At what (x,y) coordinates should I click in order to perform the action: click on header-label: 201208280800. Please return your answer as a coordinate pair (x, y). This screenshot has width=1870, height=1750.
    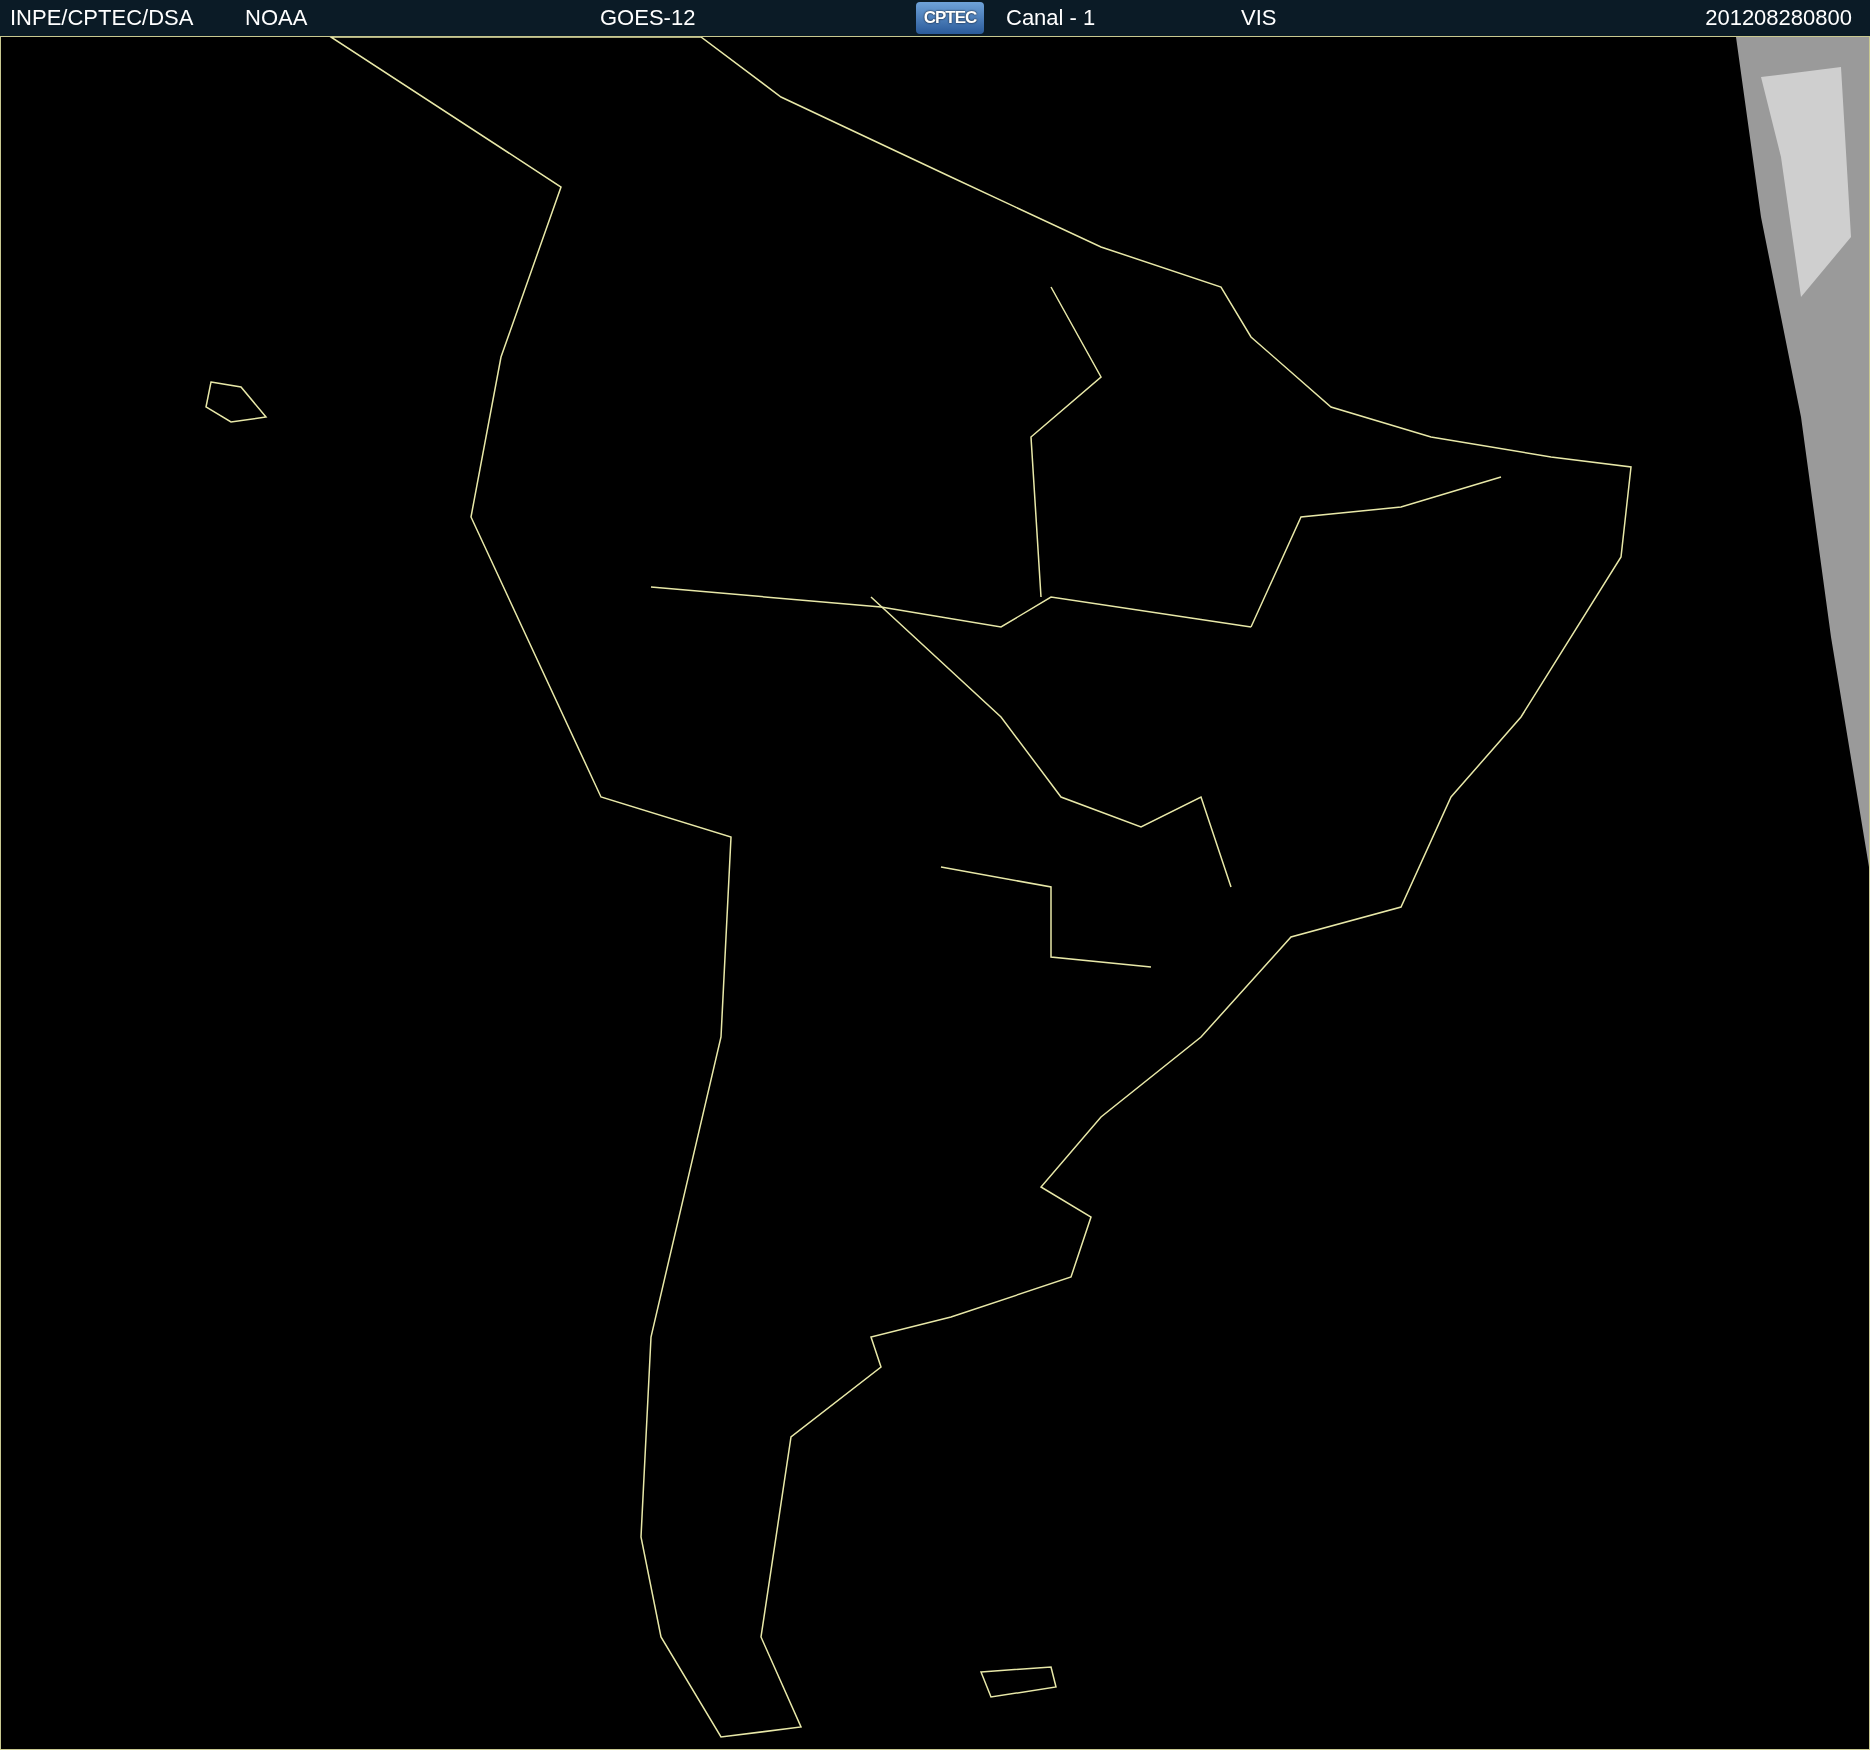
    Looking at the image, I should click on (1778, 18).